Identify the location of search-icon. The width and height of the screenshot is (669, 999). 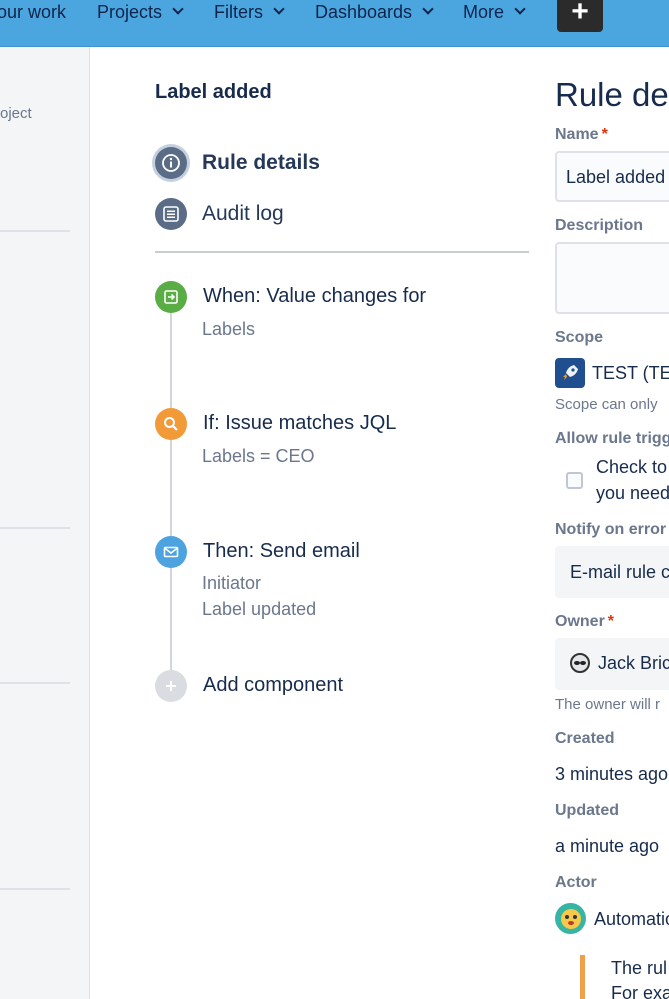
(171, 424).